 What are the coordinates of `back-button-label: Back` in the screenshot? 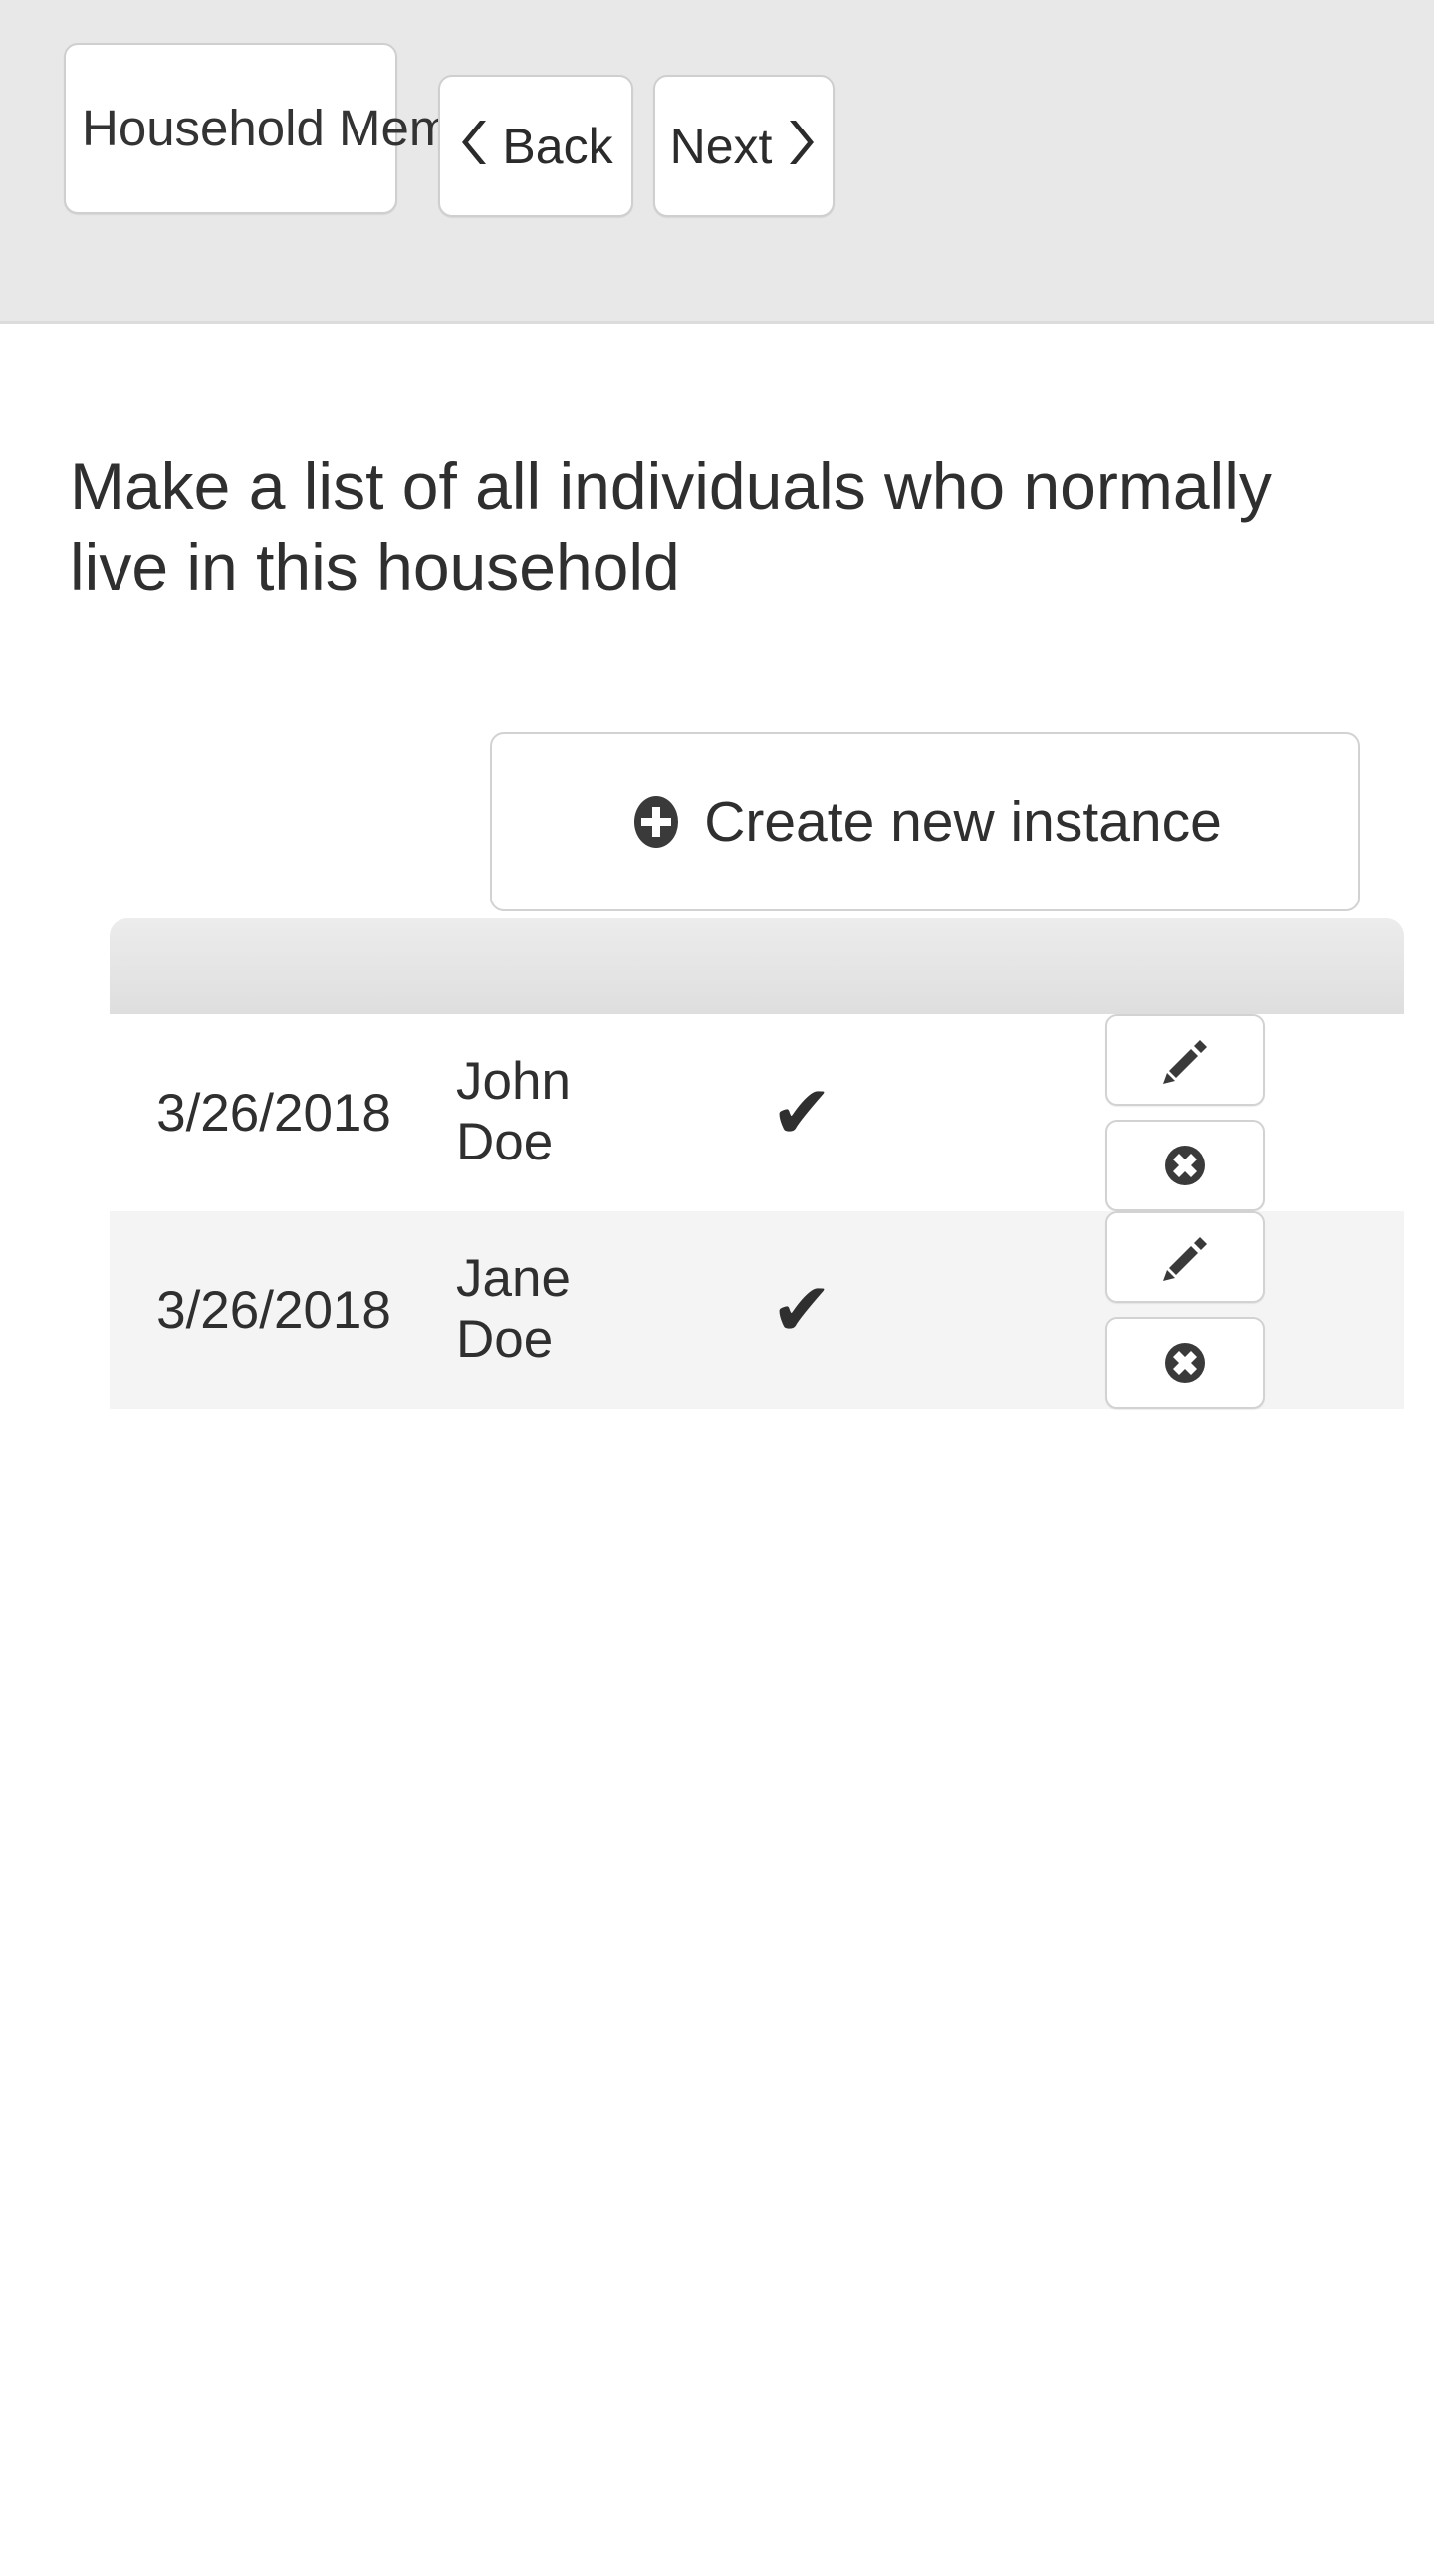 It's located at (557, 146).